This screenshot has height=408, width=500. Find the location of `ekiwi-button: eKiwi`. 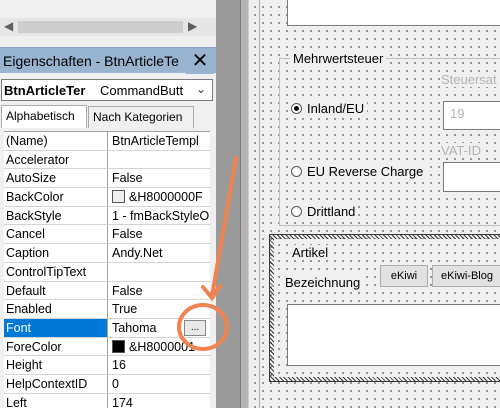

ekiwi-button: eKiwi is located at coordinates (404, 276).